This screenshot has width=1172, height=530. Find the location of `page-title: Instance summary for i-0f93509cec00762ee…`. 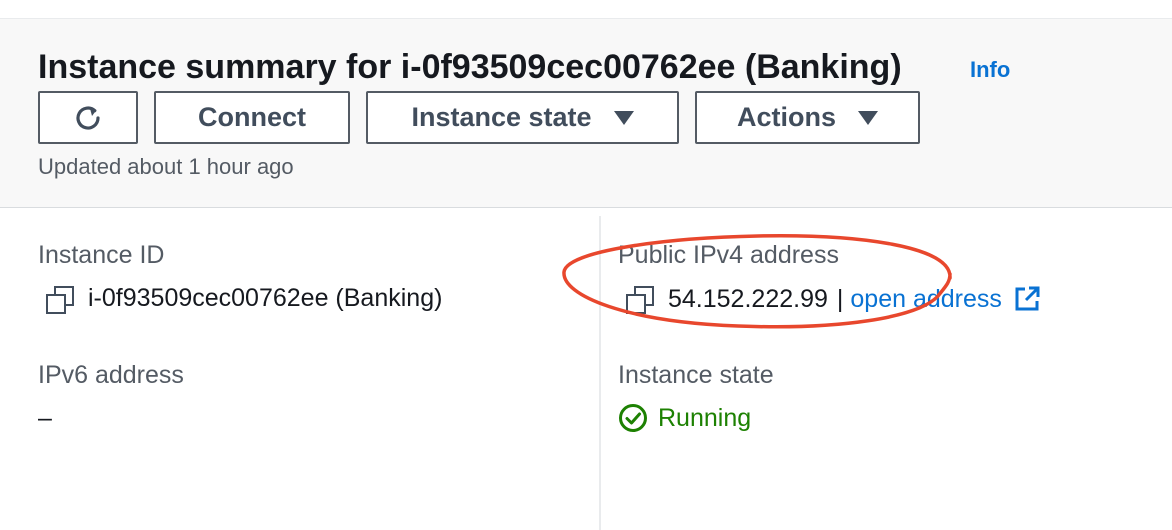

page-title: Instance summary for i-0f93509cec00762ee… is located at coordinates (470, 67).